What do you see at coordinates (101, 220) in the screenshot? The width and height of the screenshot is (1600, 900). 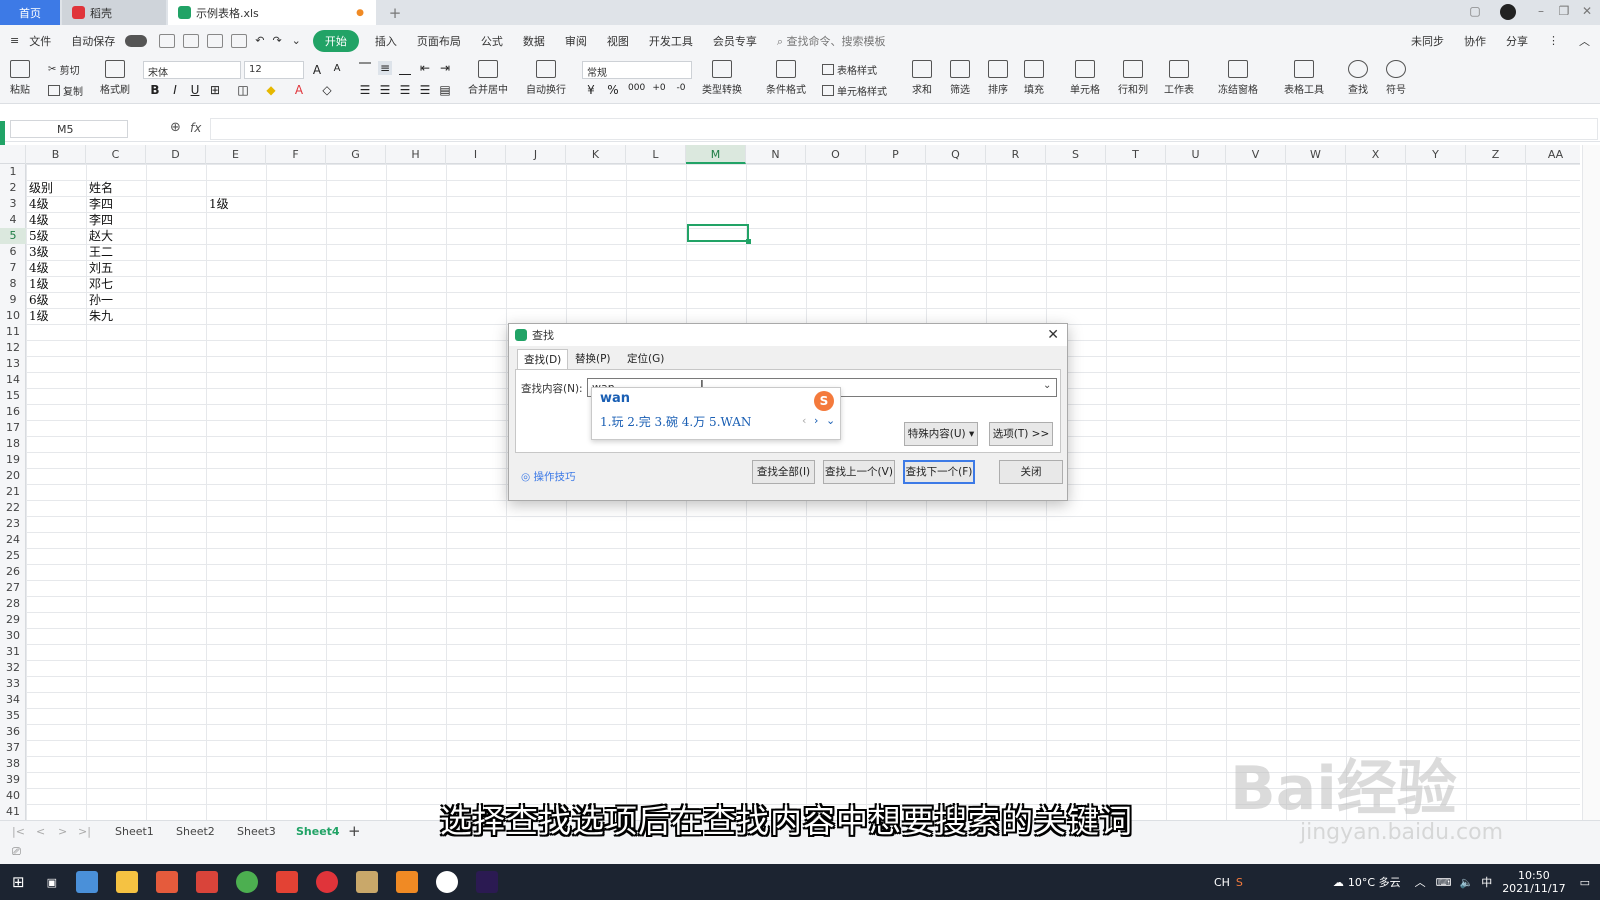 I see `cell-C4: 李四` at bounding box center [101, 220].